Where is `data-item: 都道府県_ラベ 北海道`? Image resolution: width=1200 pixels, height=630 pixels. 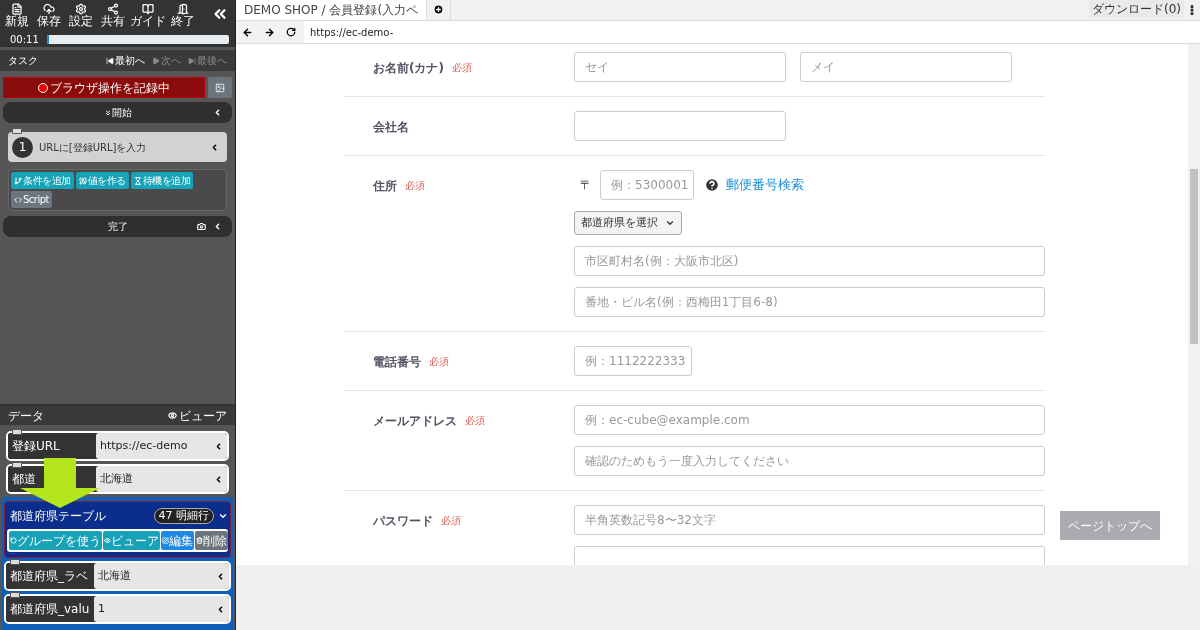
data-item: 都道府県_ラベ 北海道 is located at coordinates (117, 576).